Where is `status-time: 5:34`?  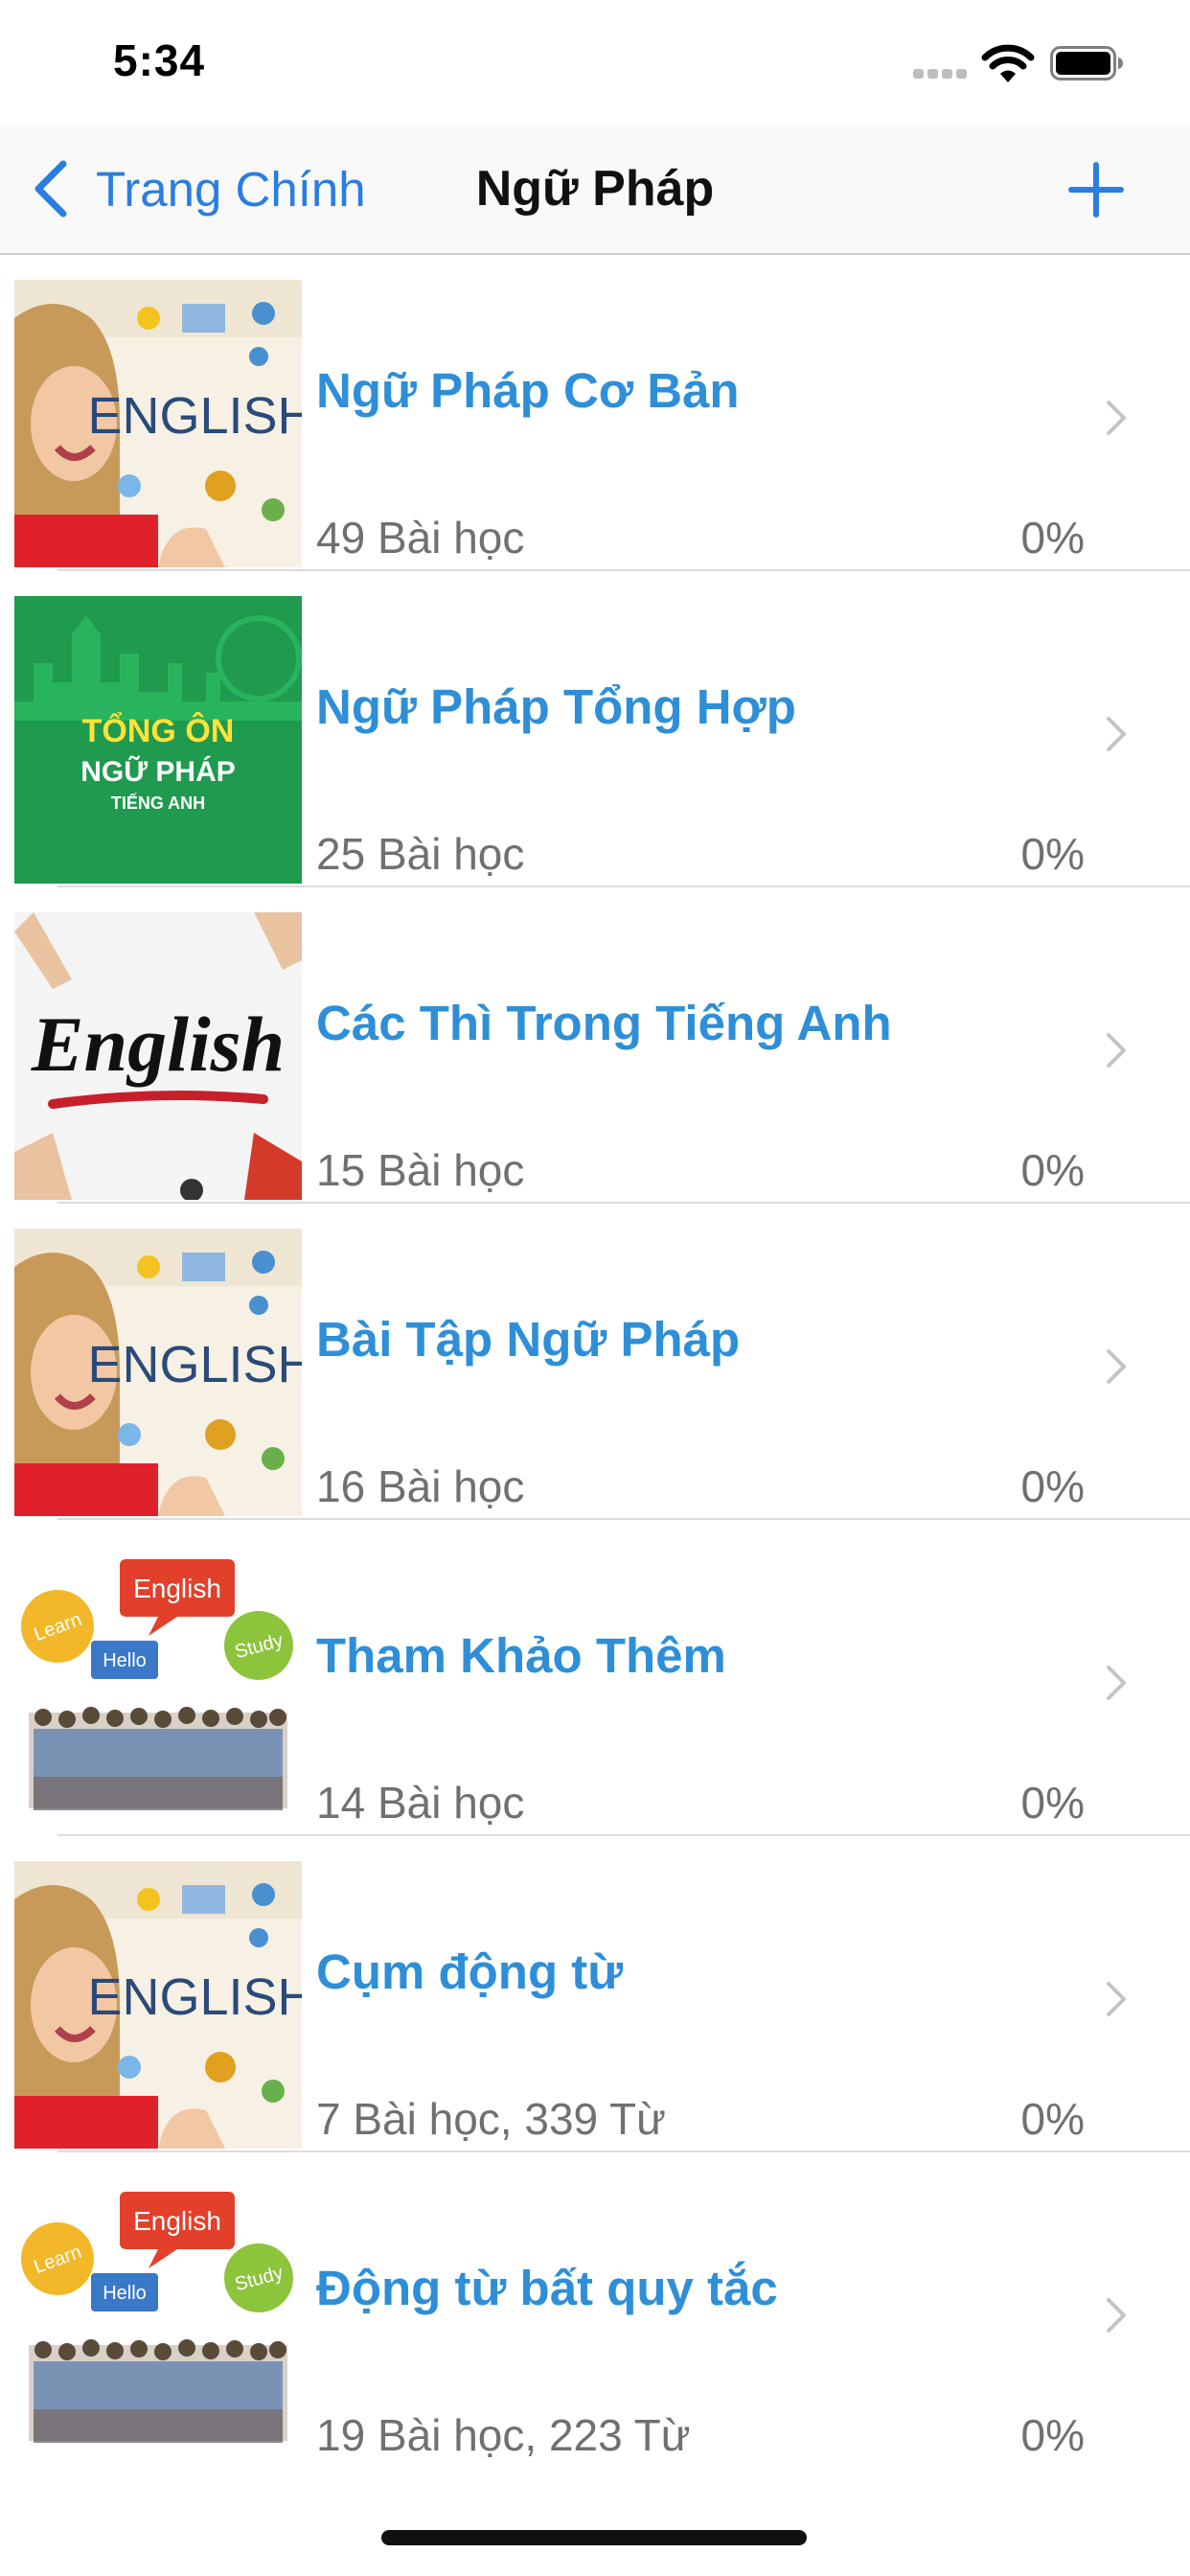
status-time: 5:34 is located at coordinates (159, 60).